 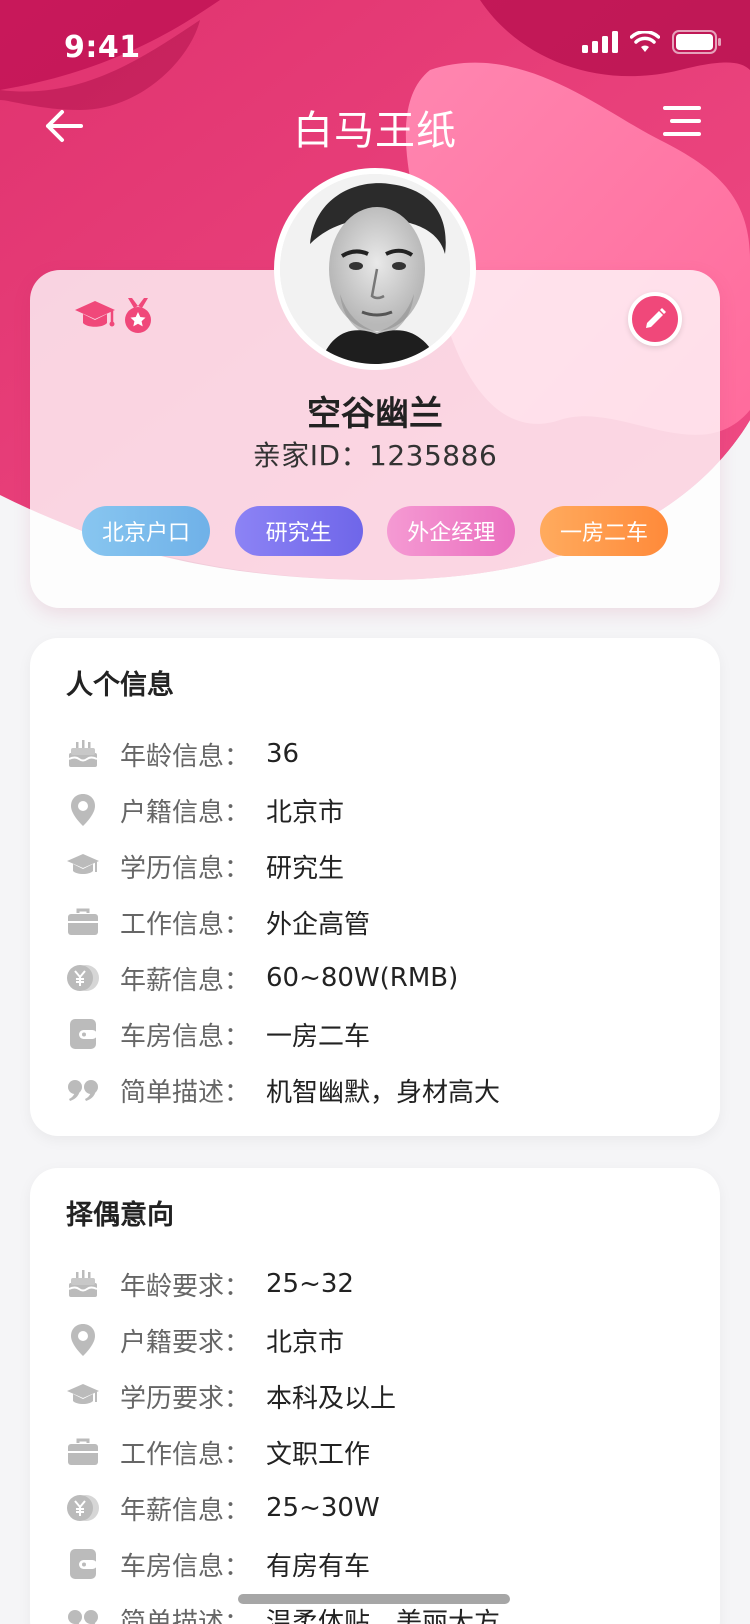 I want to click on menu-button, so click(x=686, y=126).